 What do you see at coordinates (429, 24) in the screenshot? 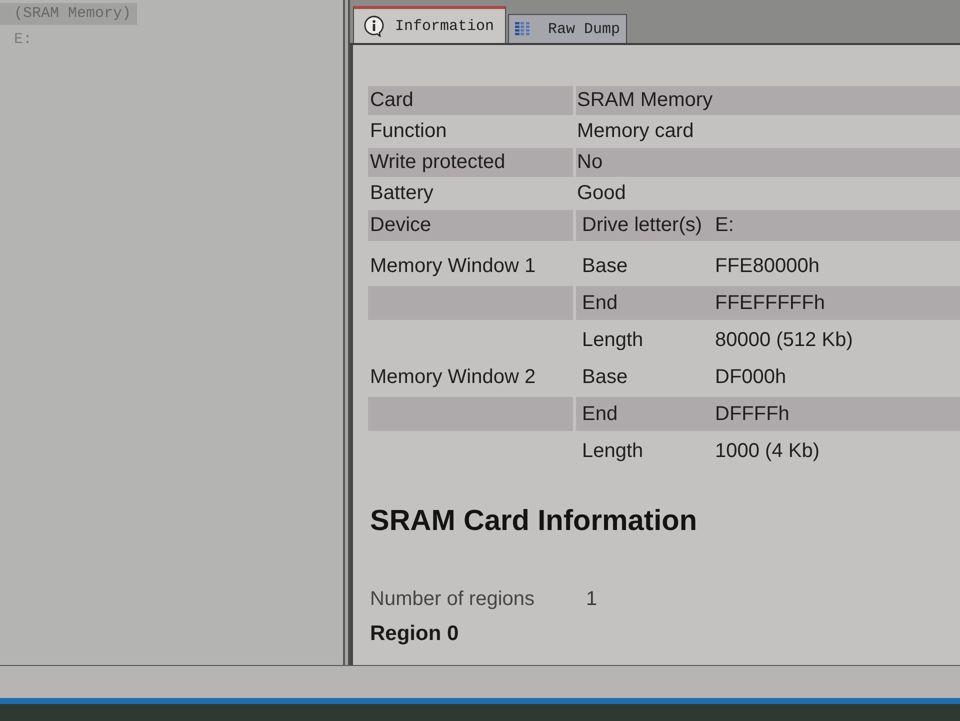
I see `tab: Information` at bounding box center [429, 24].